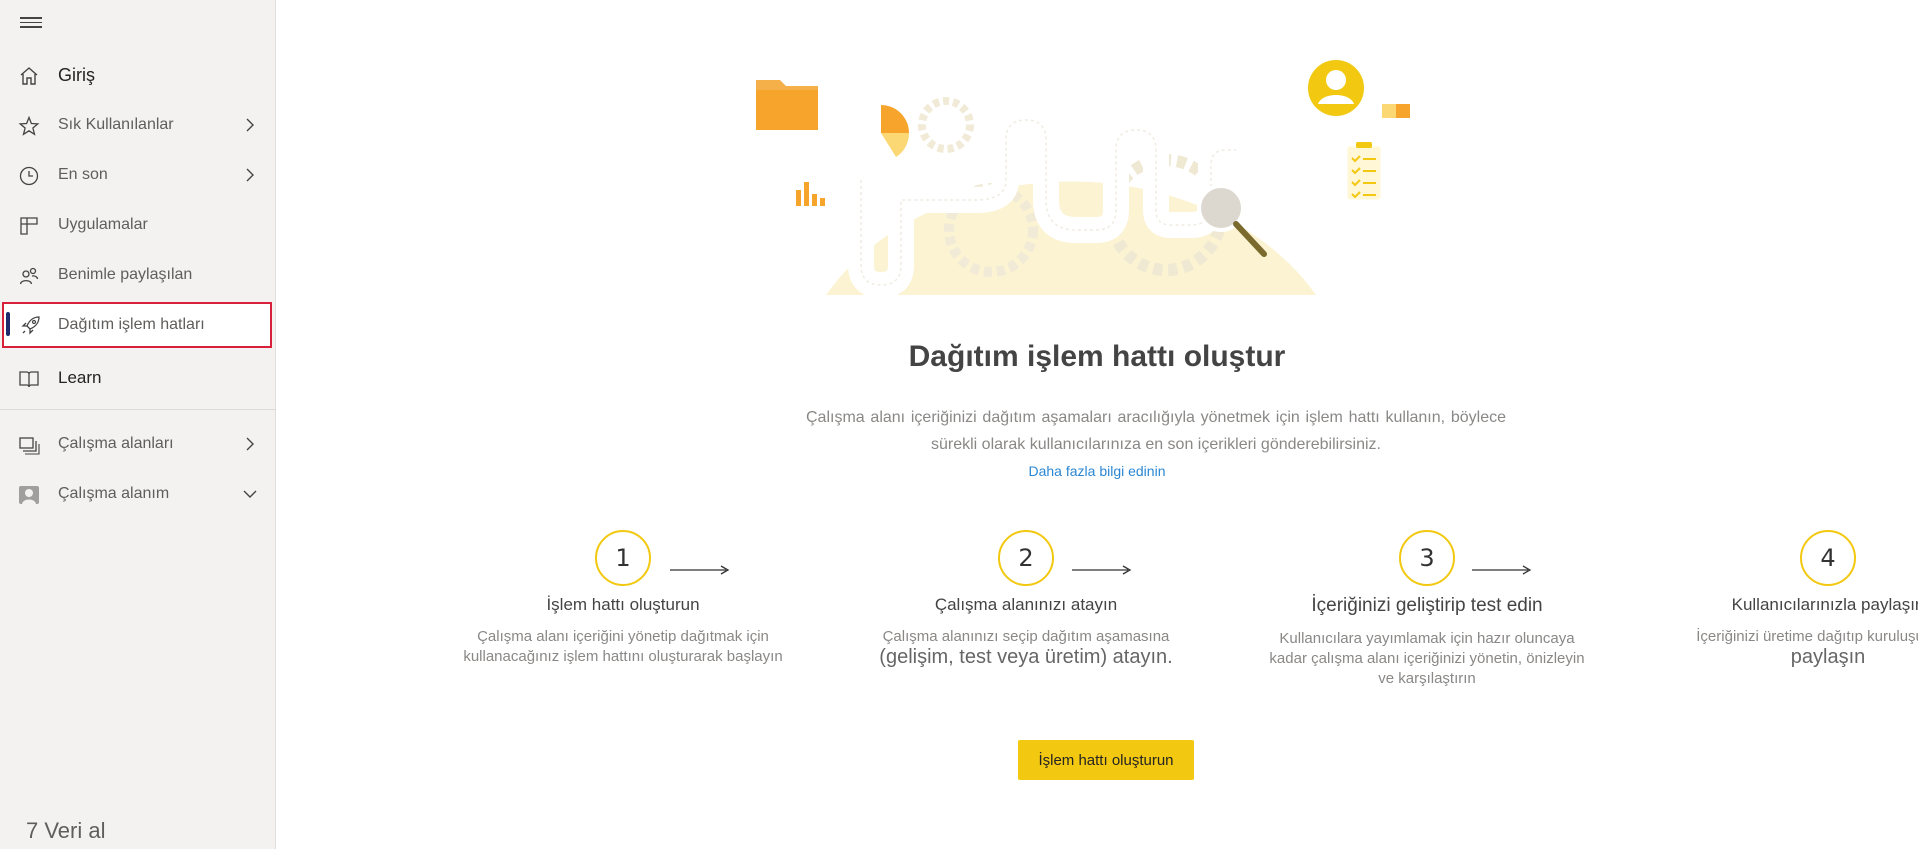 The height and width of the screenshot is (849, 1918). Describe the element at coordinates (1026, 657) in the screenshot. I see `step-description-emphasis: (gelişim, test veya üretim) atayın.` at that location.